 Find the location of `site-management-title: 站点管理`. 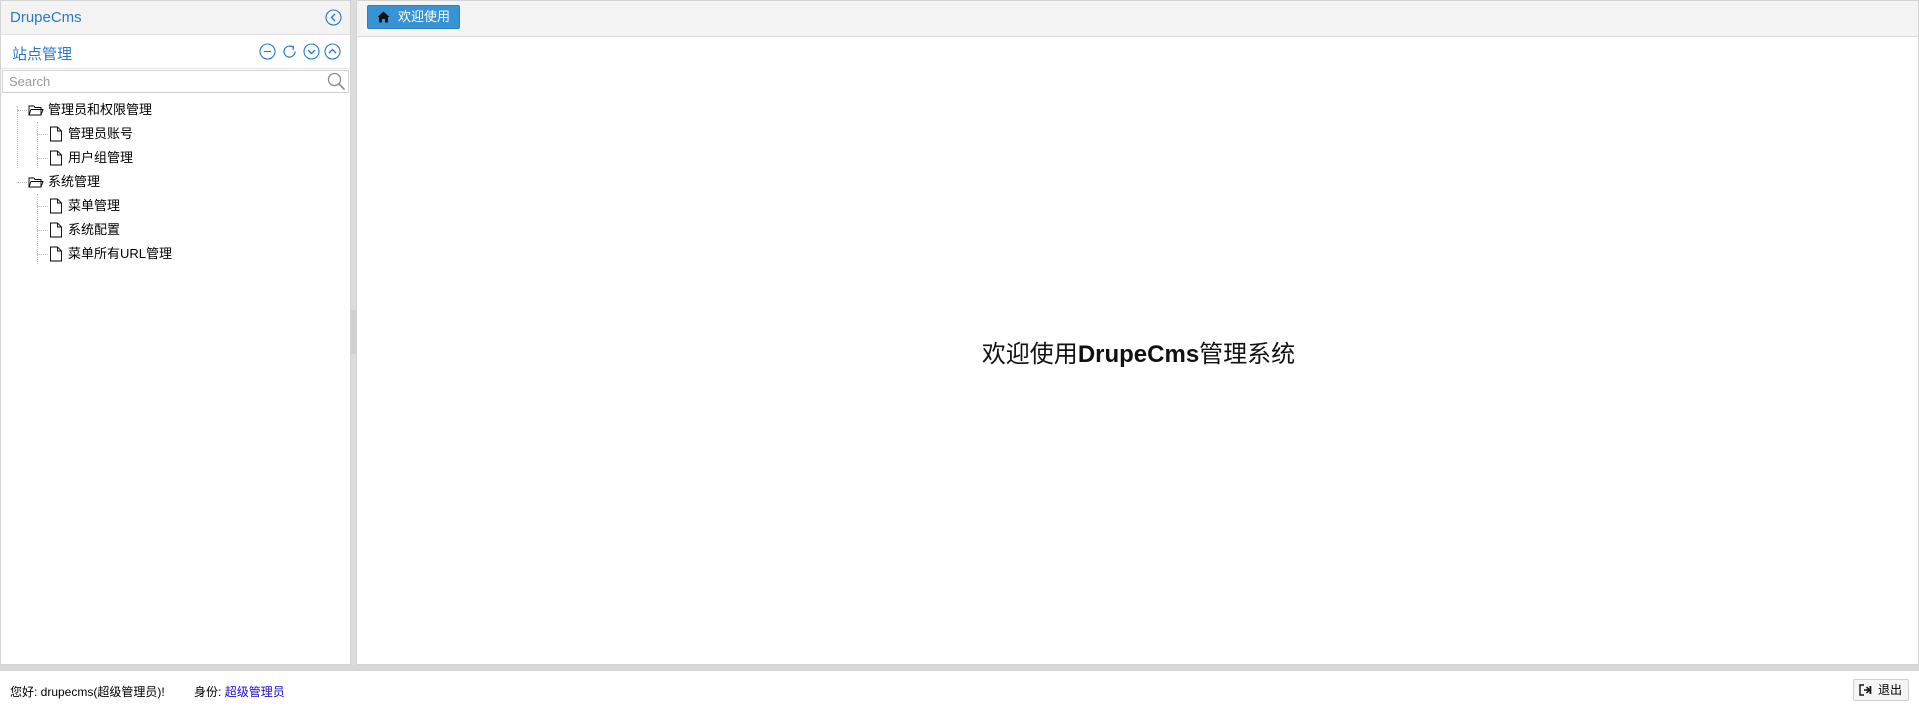

site-management-title: 站点管理 is located at coordinates (42, 54).